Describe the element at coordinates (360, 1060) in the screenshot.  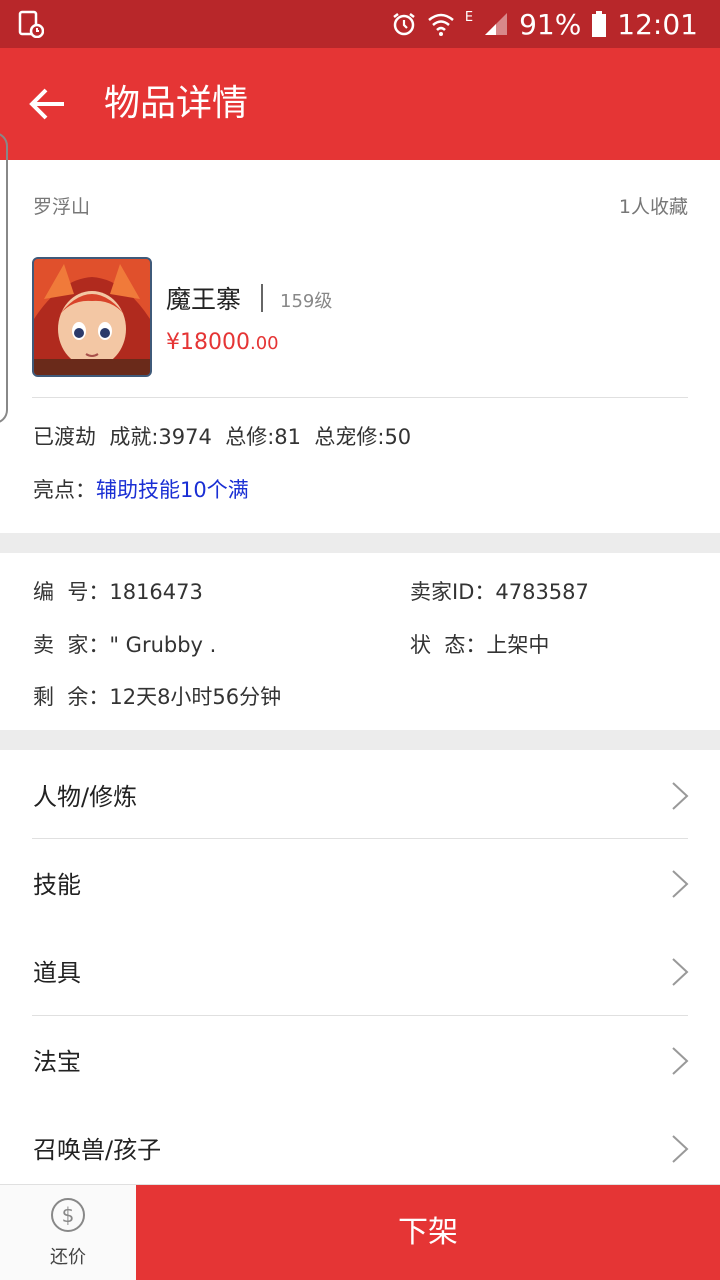
I see `menu-item-treasures: 法宝` at that location.